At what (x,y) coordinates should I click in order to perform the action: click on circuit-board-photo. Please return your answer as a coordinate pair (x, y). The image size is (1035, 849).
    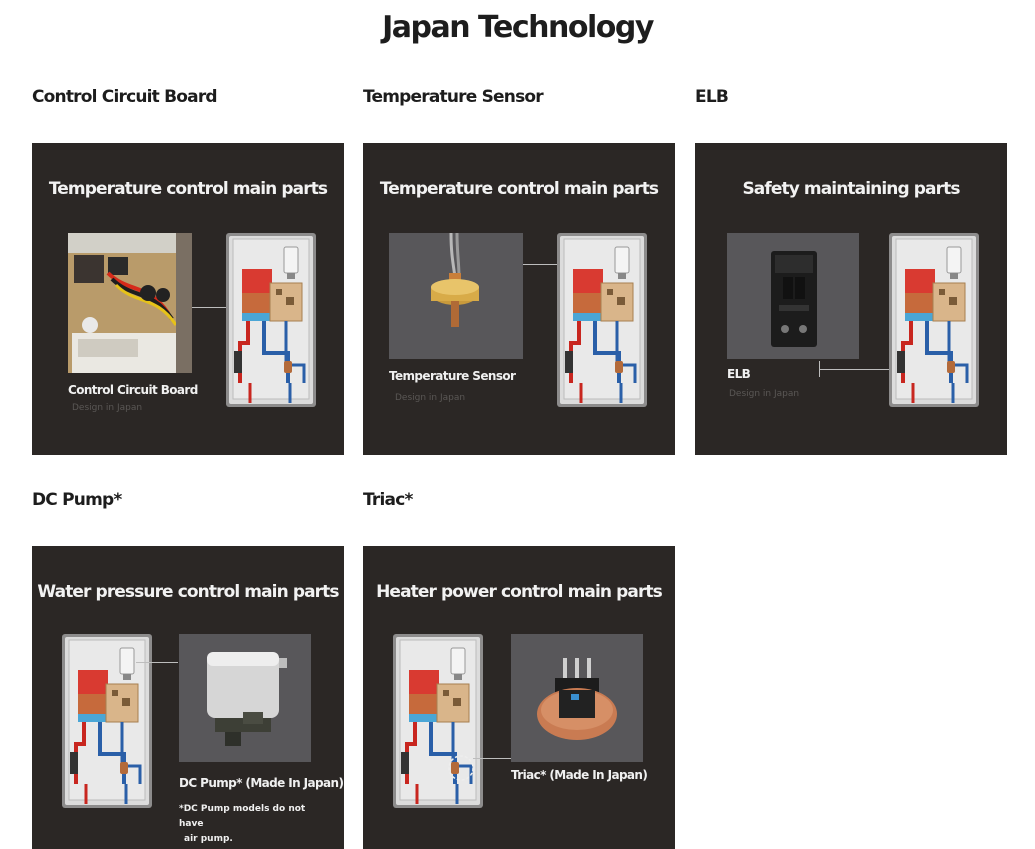
    Looking at the image, I should click on (130, 303).